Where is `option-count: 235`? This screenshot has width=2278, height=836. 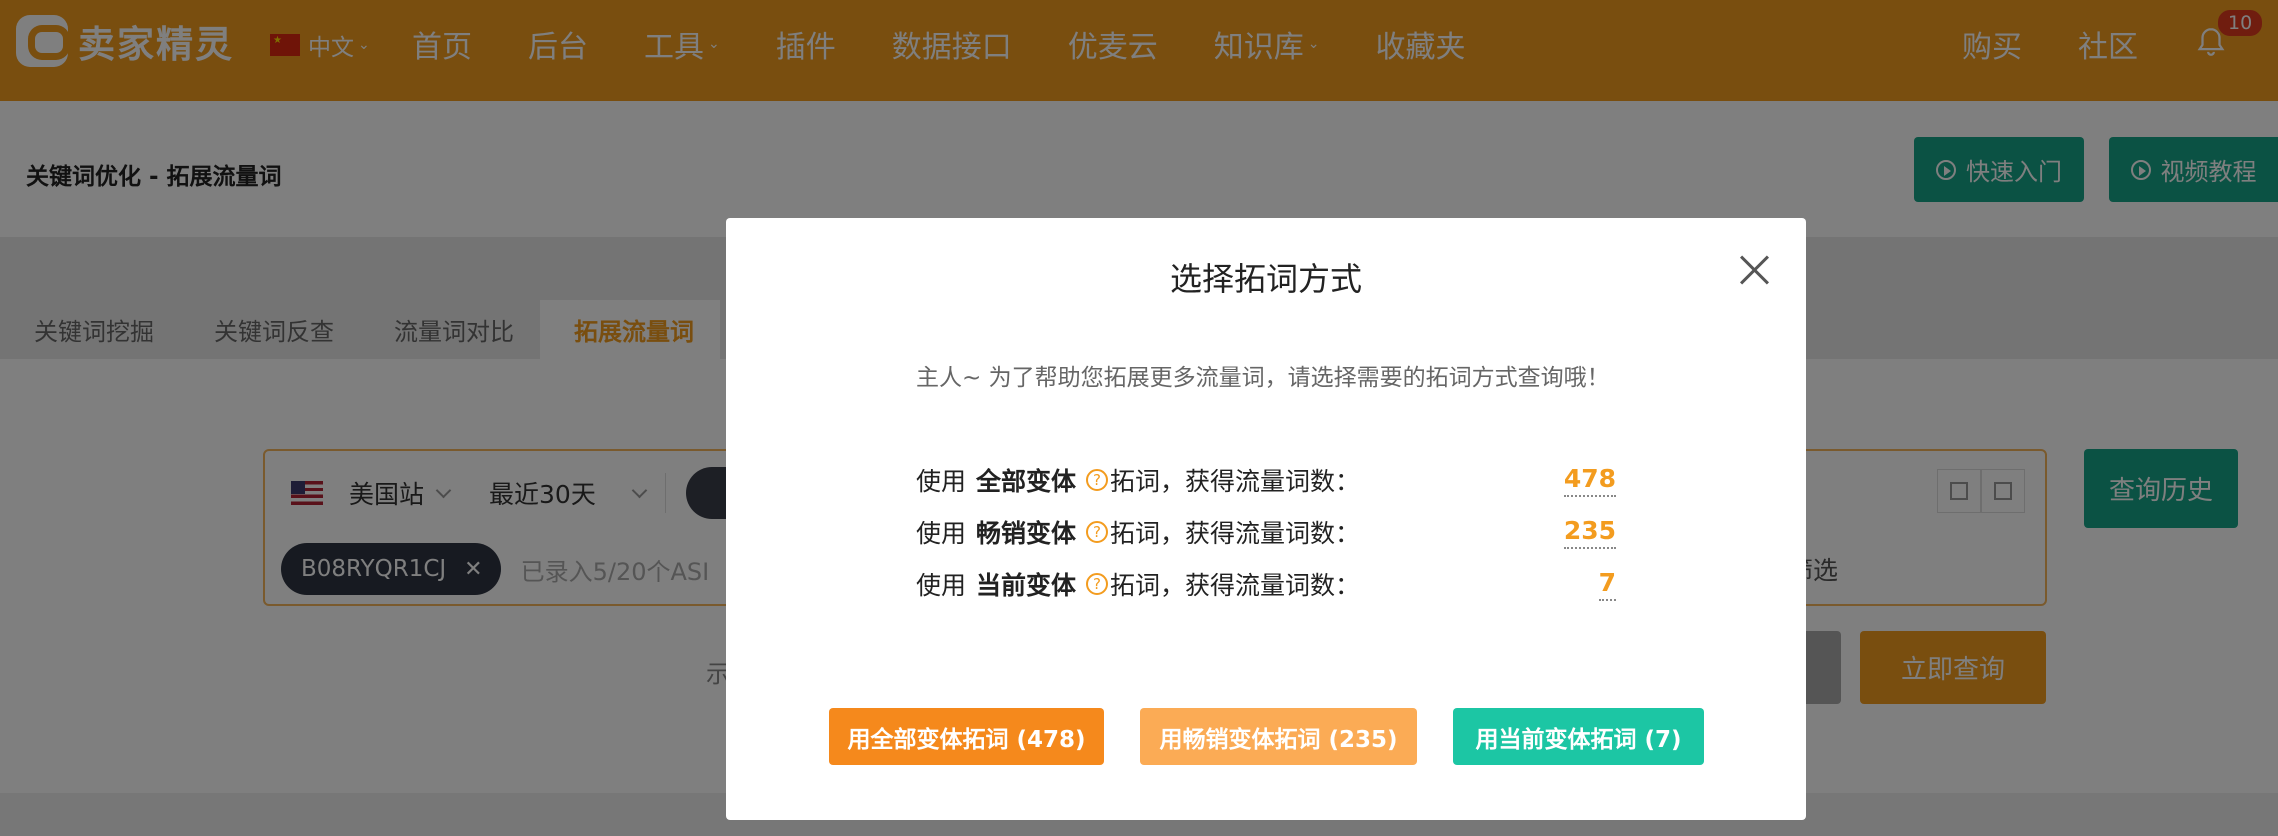
option-count: 235 is located at coordinates (1589, 532).